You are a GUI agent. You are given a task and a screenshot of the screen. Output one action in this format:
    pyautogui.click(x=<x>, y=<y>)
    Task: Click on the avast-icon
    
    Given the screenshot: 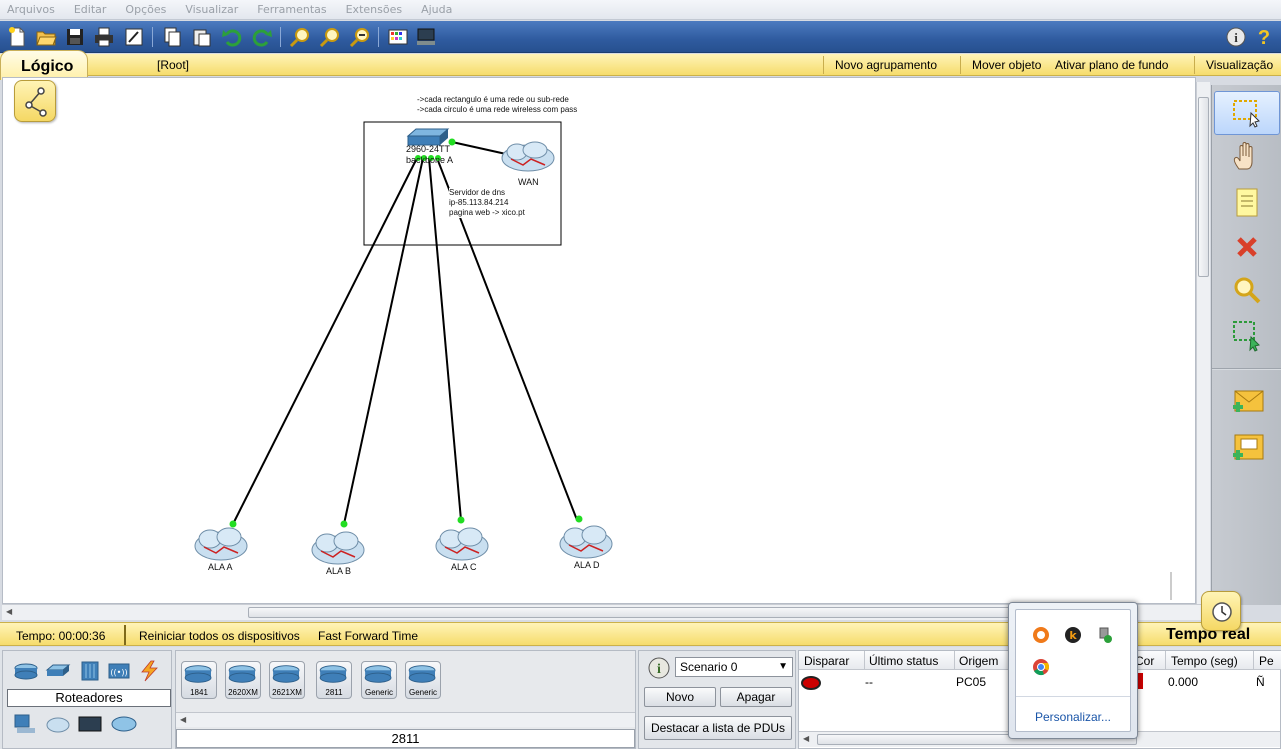 What is the action you would take?
    pyautogui.click(x=1041, y=635)
    